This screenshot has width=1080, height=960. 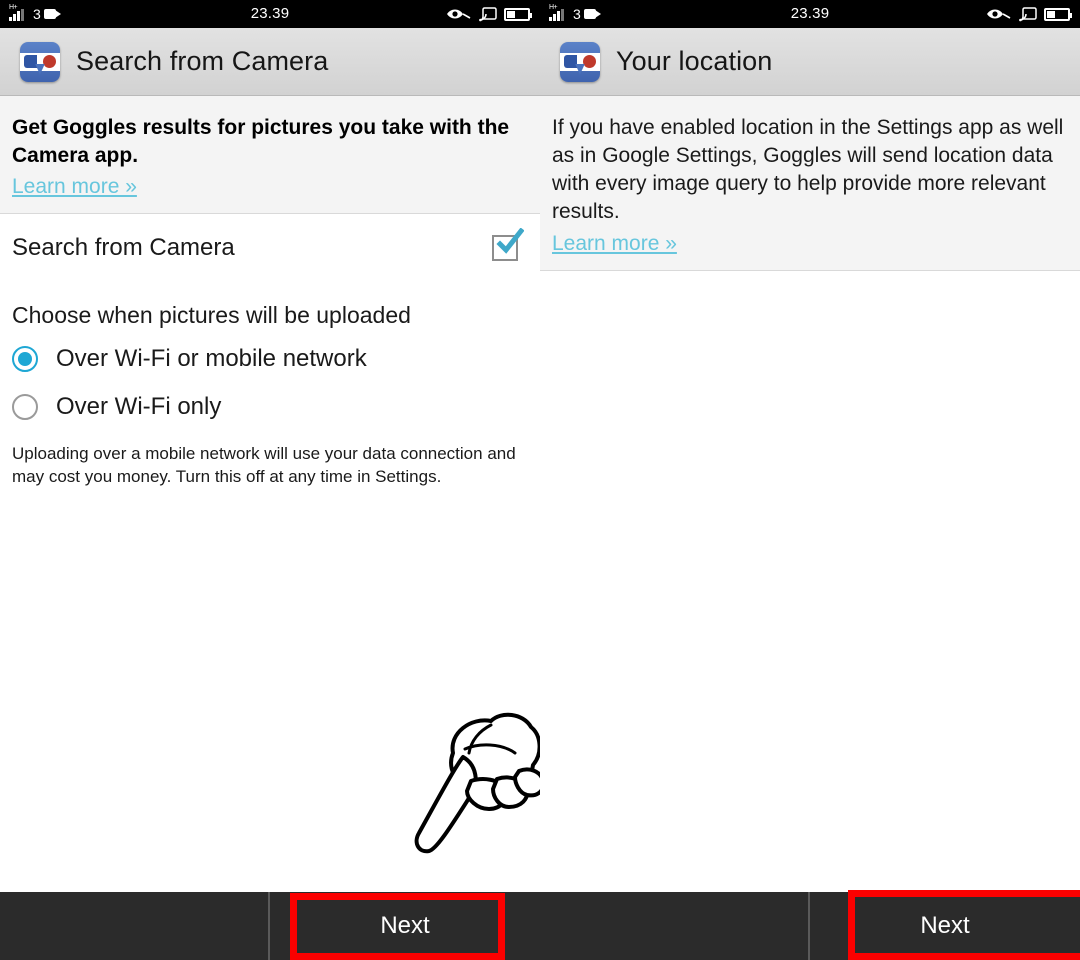 I want to click on radio-option-wifi-only: Over Wi-Fi only, so click(x=270, y=407).